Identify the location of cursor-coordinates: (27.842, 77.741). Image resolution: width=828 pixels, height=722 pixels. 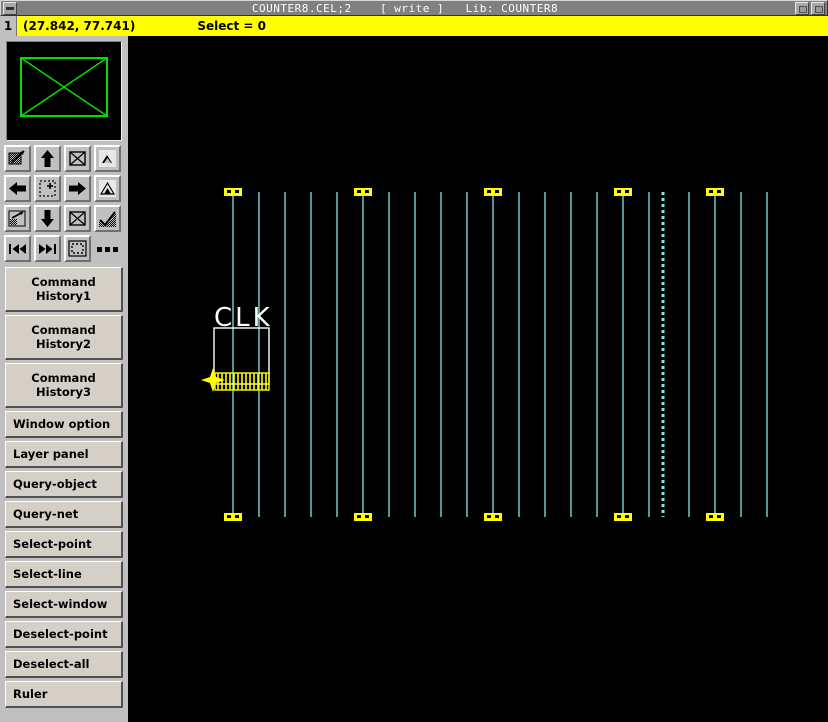
(79, 26).